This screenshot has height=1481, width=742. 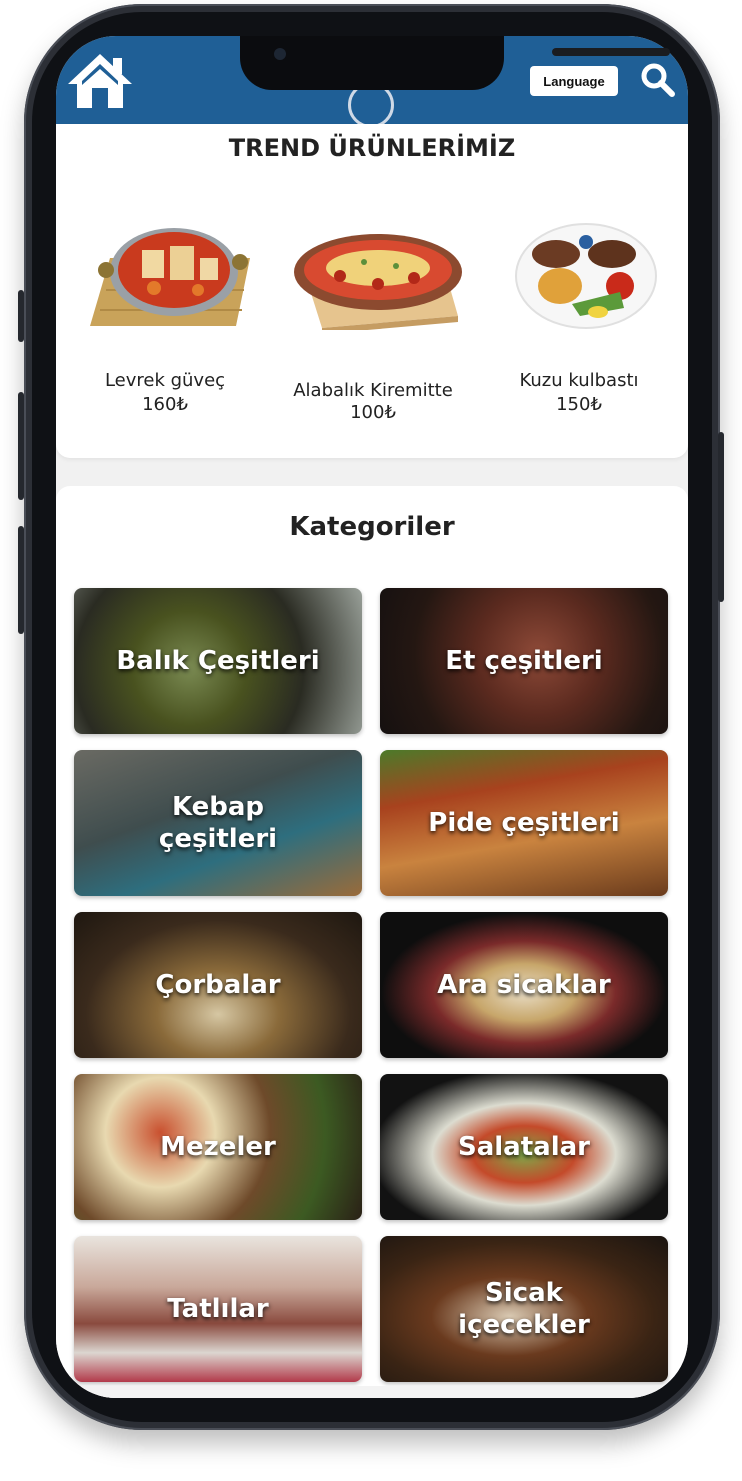 I want to click on category-card-tatlilar: Tatlılar, so click(x=218, y=1309).